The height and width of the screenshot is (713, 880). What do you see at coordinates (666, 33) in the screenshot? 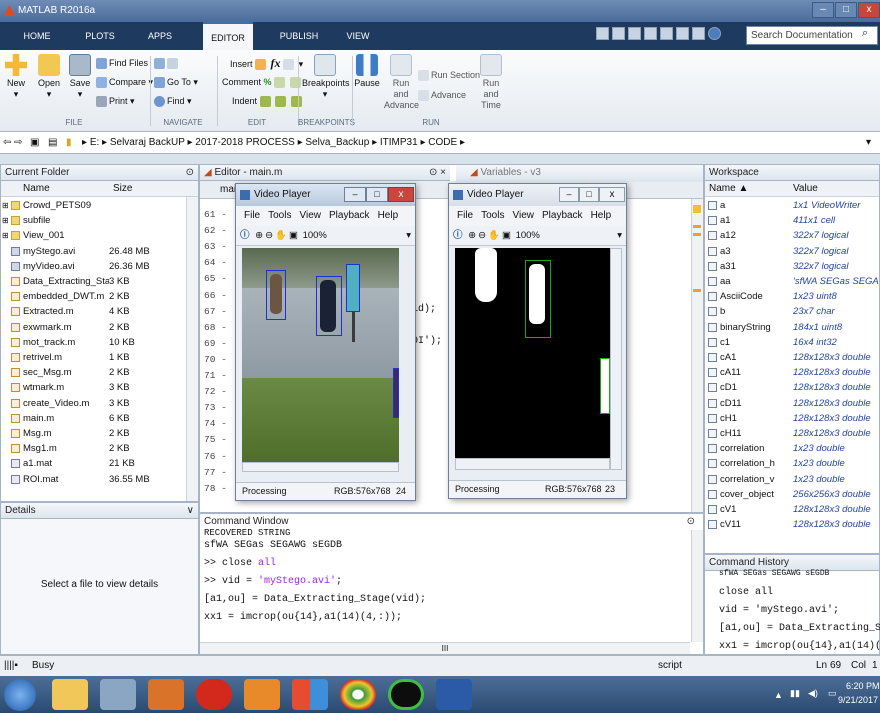
I see `undo-icon` at bounding box center [666, 33].